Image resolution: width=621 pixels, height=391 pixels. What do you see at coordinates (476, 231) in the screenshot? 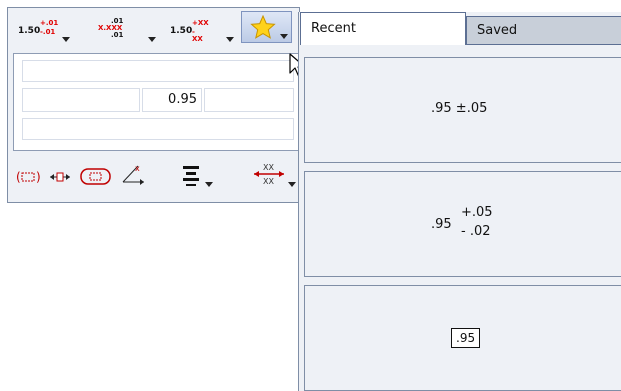
I see `recent-item-lower: - .02` at bounding box center [476, 231].